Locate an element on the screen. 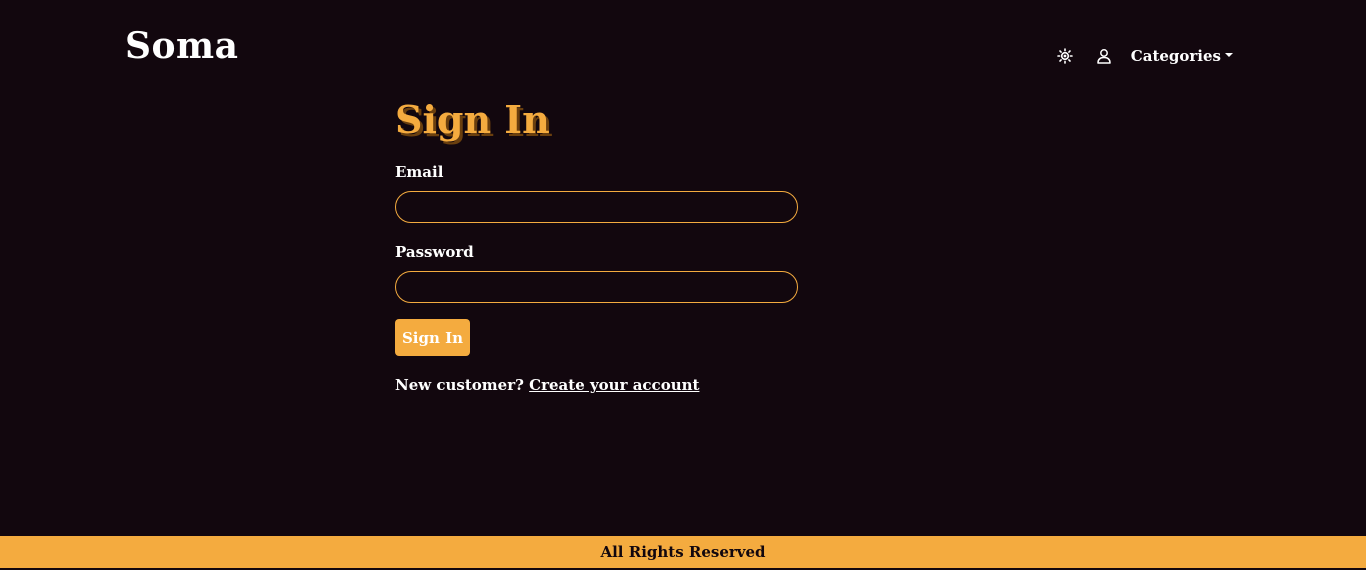 The width and height of the screenshot is (1366, 570). site-footer: All Rights Reserved is located at coordinates (683, 553).